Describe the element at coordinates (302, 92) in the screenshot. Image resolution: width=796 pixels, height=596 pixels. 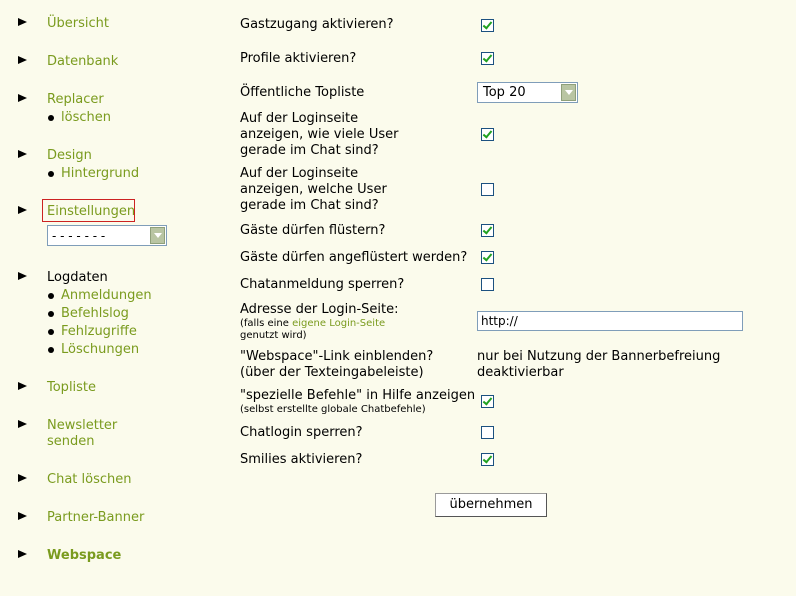
I see `toplist-label: Öffentliche Topliste` at that location.